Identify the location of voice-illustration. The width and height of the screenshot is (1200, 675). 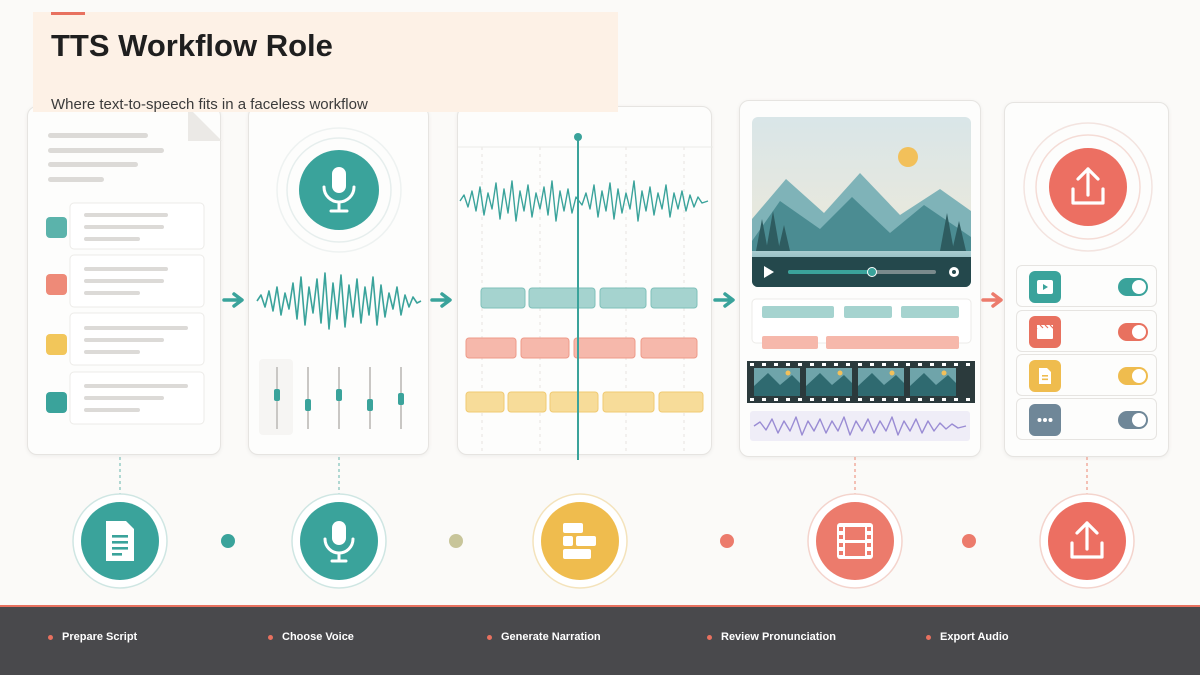
(339, 281).